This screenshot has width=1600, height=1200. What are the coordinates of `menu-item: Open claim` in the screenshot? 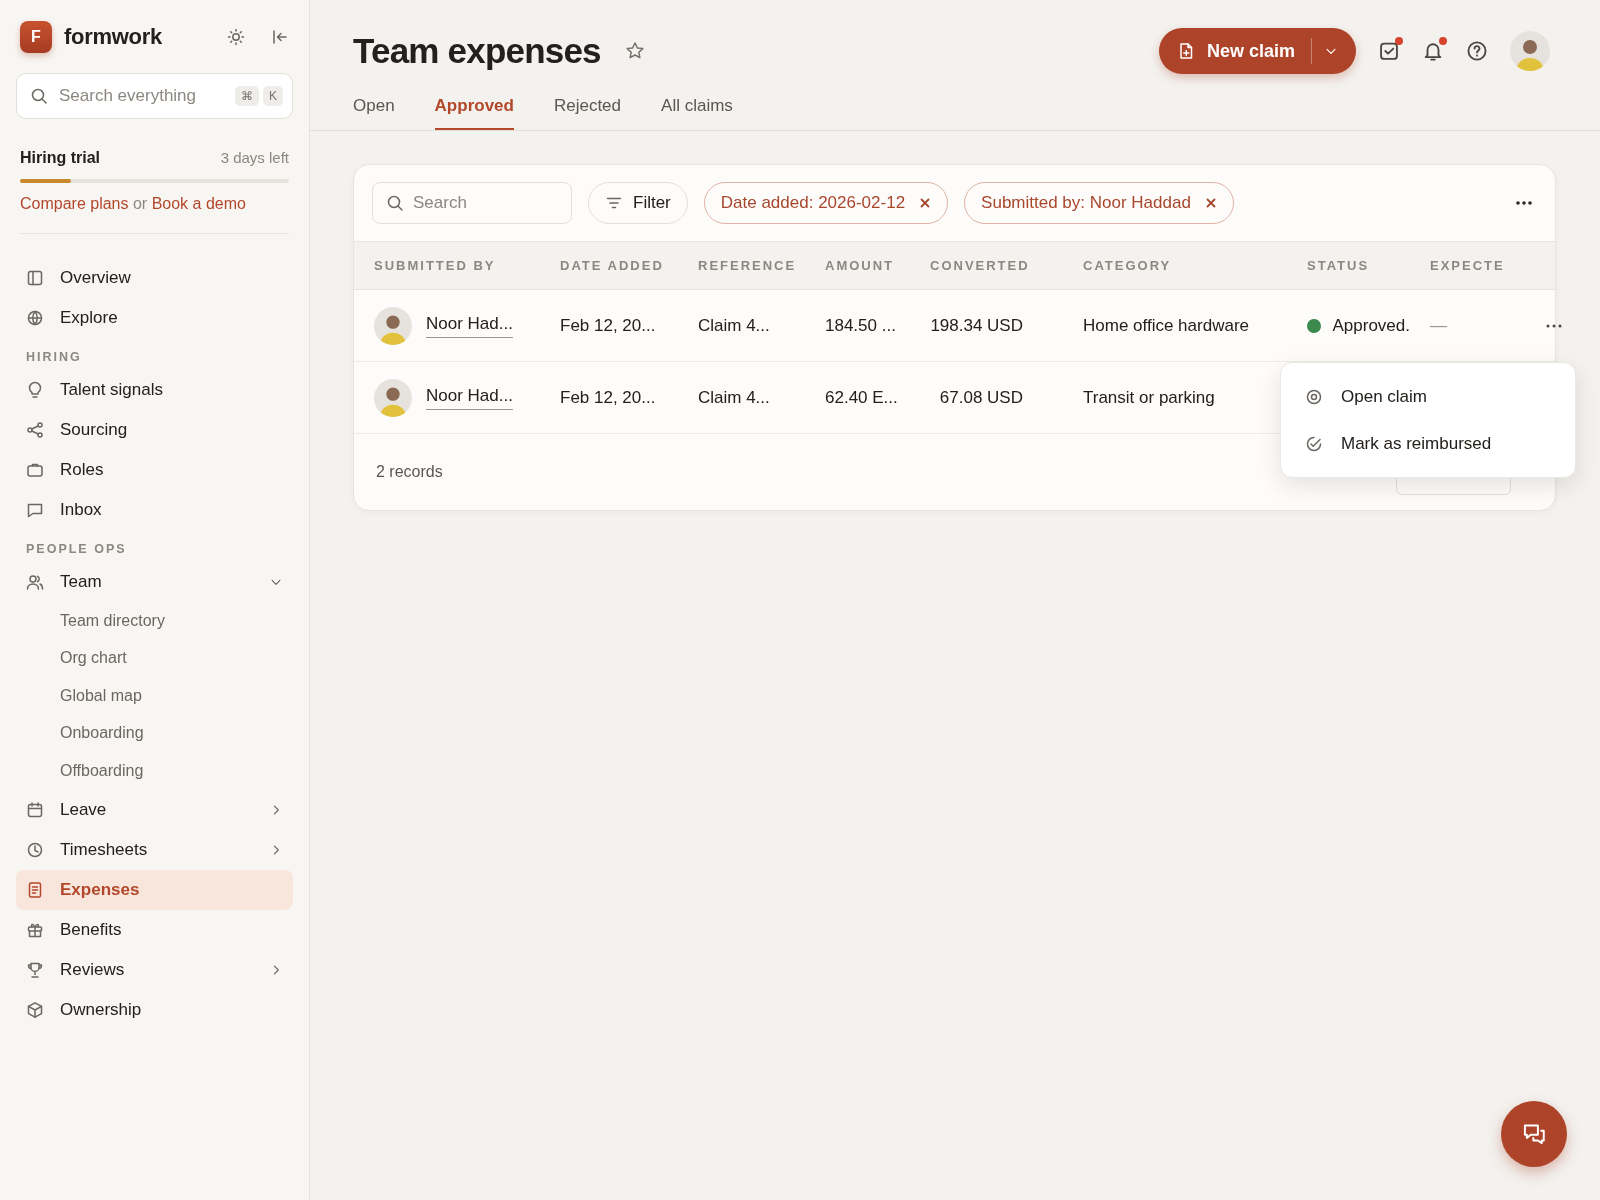 It's located at (1428, 396).